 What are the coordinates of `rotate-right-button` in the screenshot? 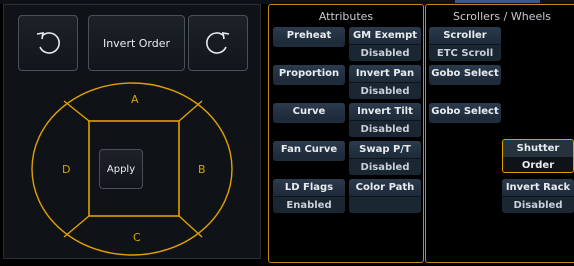 It's located at (218, 43).